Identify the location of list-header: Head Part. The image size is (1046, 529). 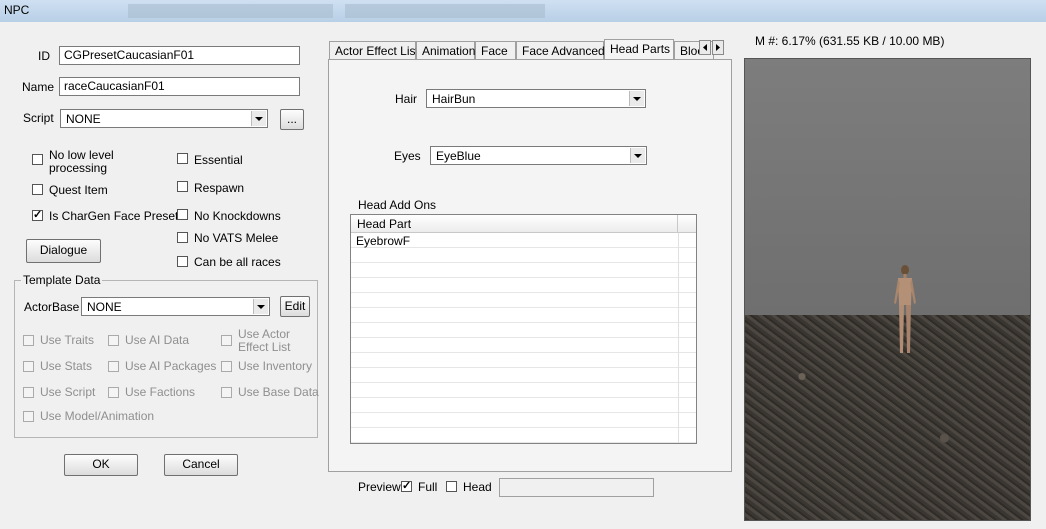
(523, 224).